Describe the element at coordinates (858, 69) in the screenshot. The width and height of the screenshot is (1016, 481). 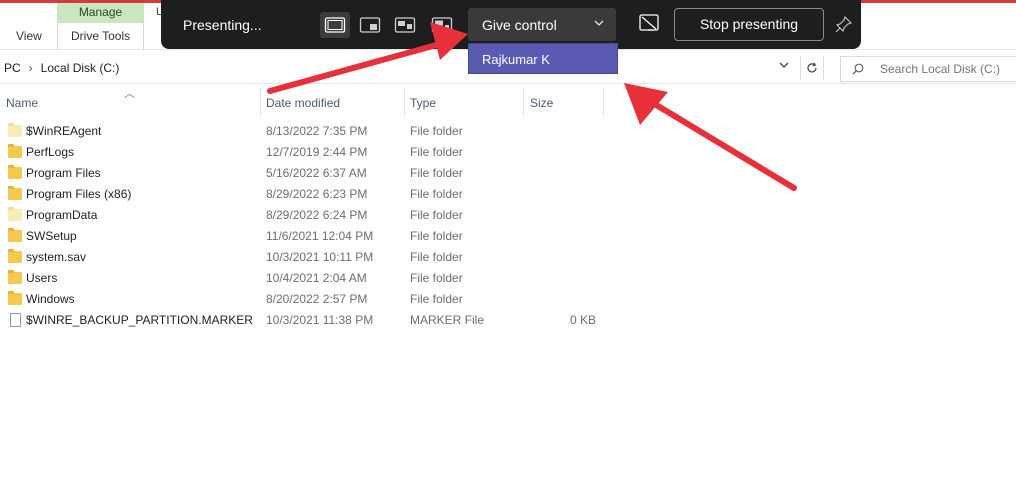
I see `search-icon` at that location.